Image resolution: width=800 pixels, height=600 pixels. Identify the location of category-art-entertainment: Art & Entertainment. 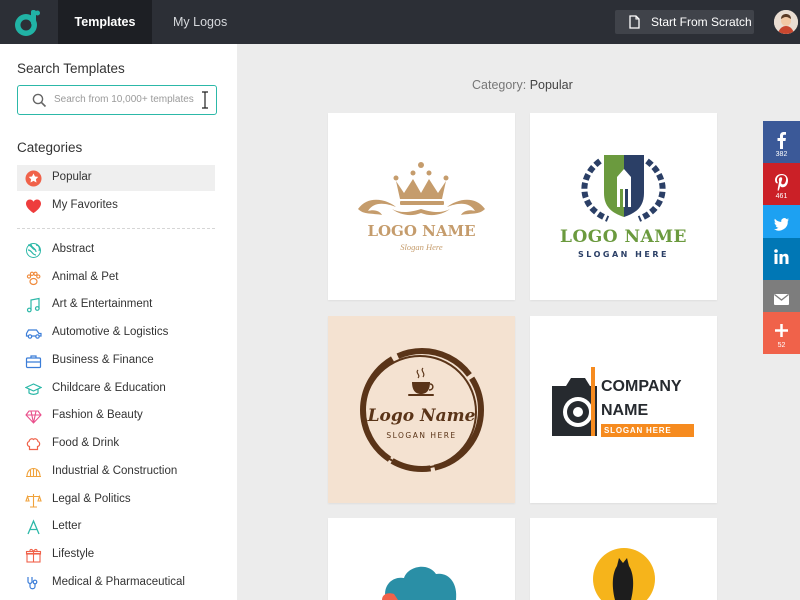
(116, 305).